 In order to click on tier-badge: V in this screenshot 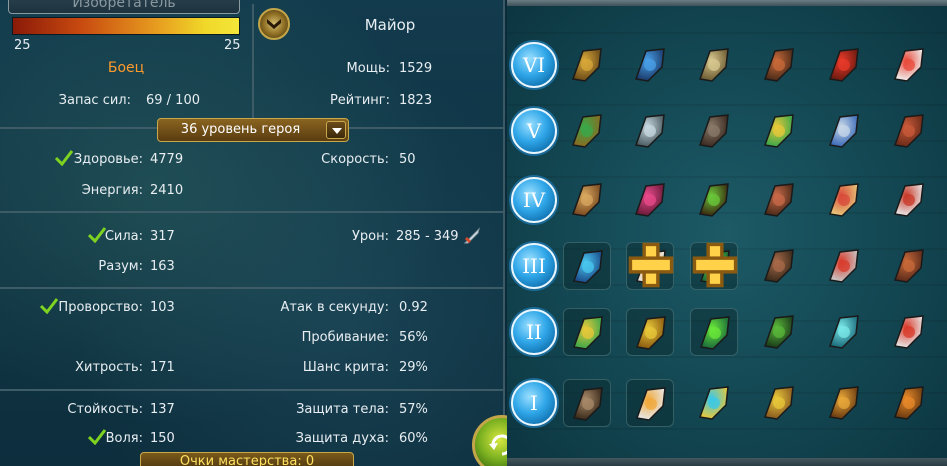, I will do `click(534, 131)`.